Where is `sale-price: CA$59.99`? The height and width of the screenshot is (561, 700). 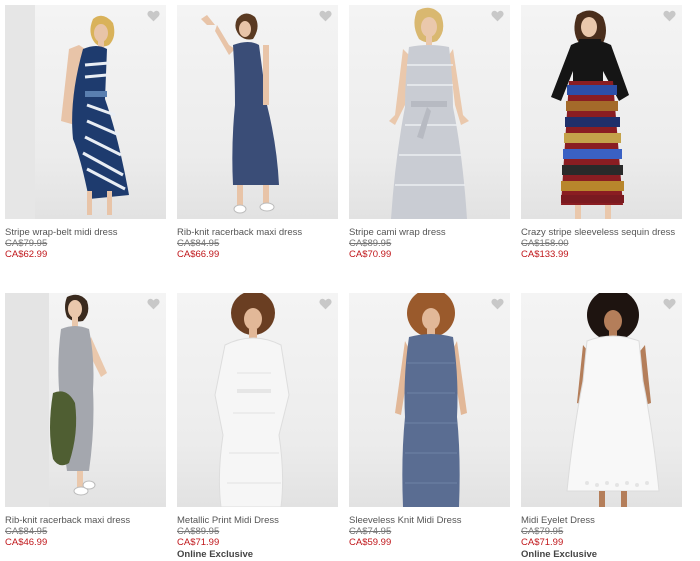
sale-price: CA$59.99 is located at coordinates (370, 542).